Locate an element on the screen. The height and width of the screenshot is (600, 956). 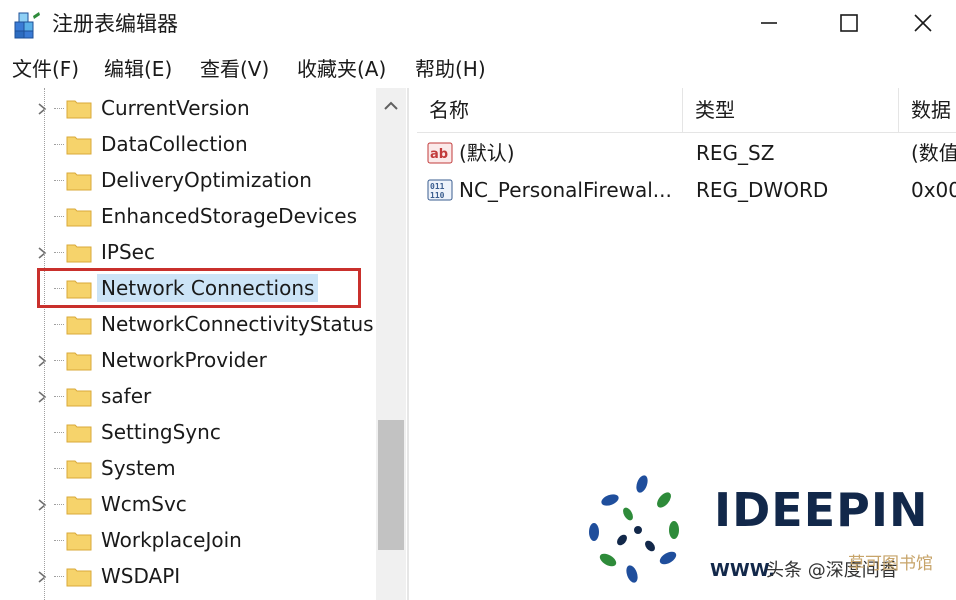
tree-item: EnhancedStorageDevices is located at coordinates (188, 216).